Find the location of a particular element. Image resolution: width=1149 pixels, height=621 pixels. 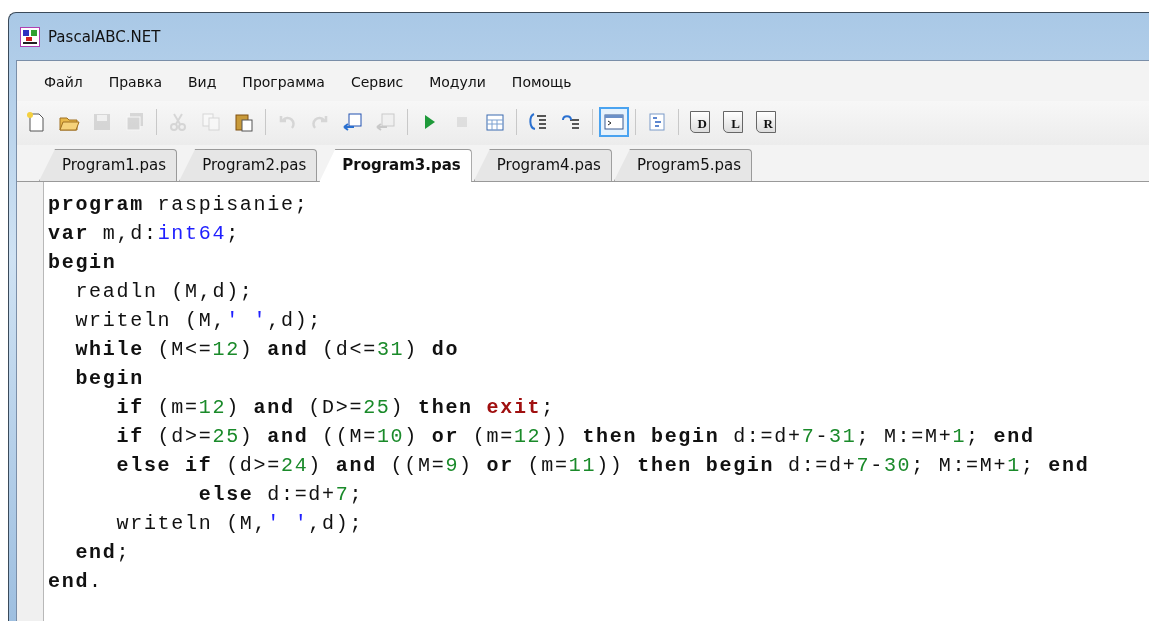

floppy-disks-icon is located at coordinates (135, 122).